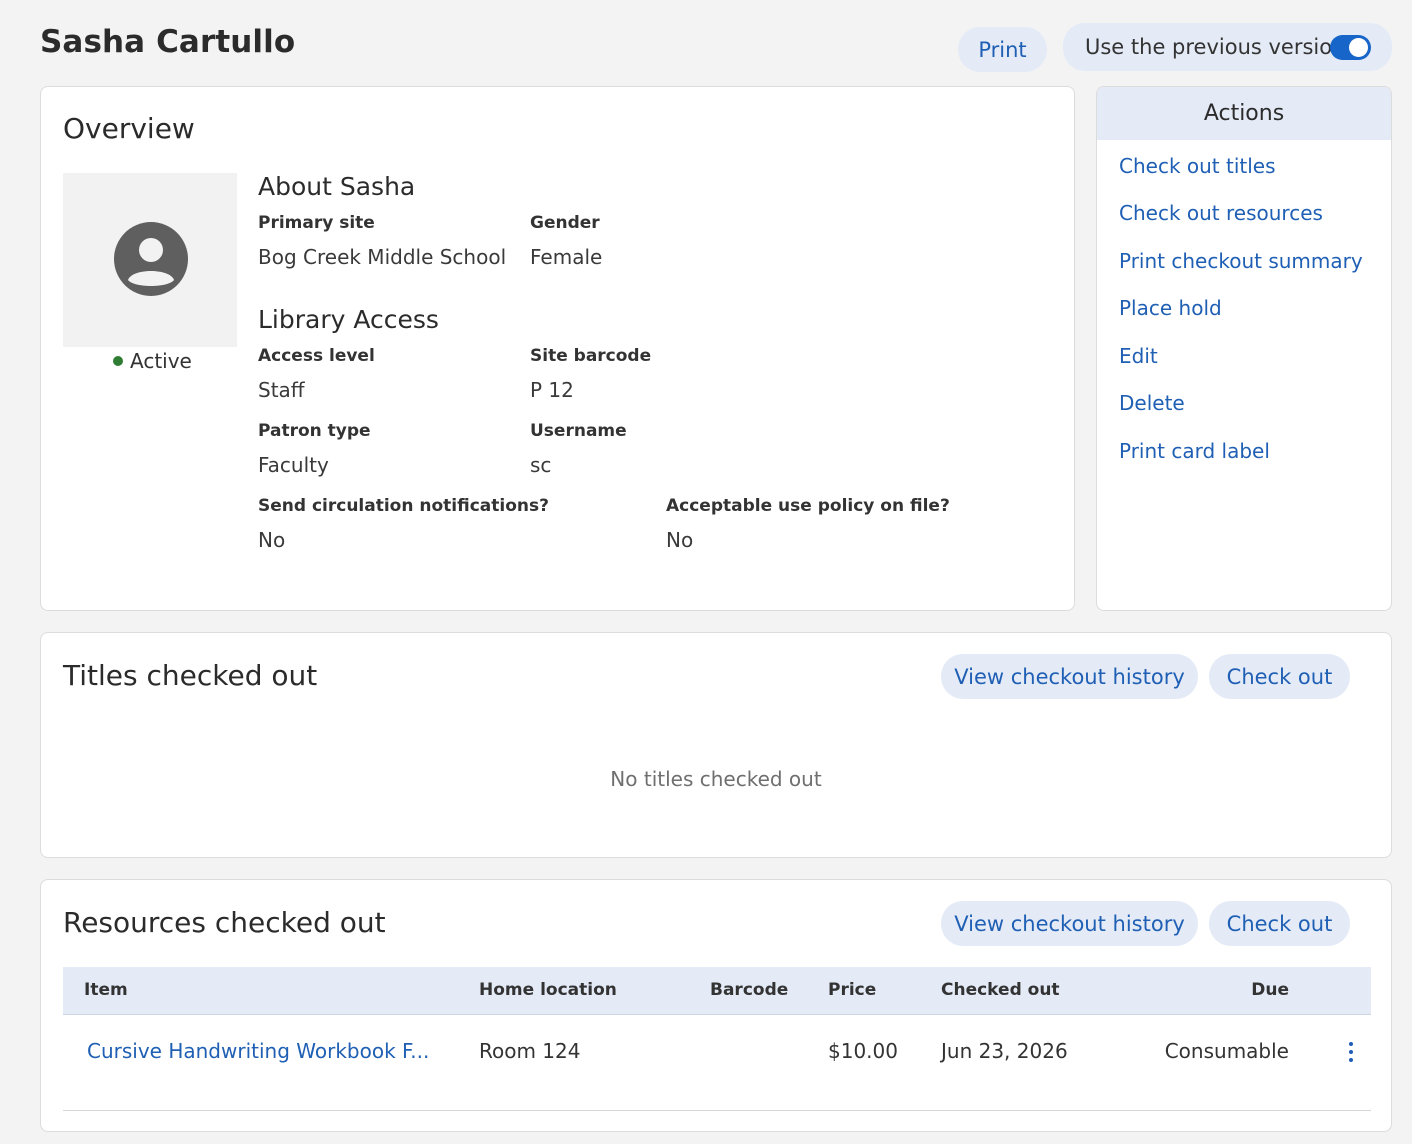 The height and width of the screenshot is (1144, 1412). What do you see at coordinates (106, 990) in the screenshot?
I see `column-header-item: Item` at bounding box center [106, 990].